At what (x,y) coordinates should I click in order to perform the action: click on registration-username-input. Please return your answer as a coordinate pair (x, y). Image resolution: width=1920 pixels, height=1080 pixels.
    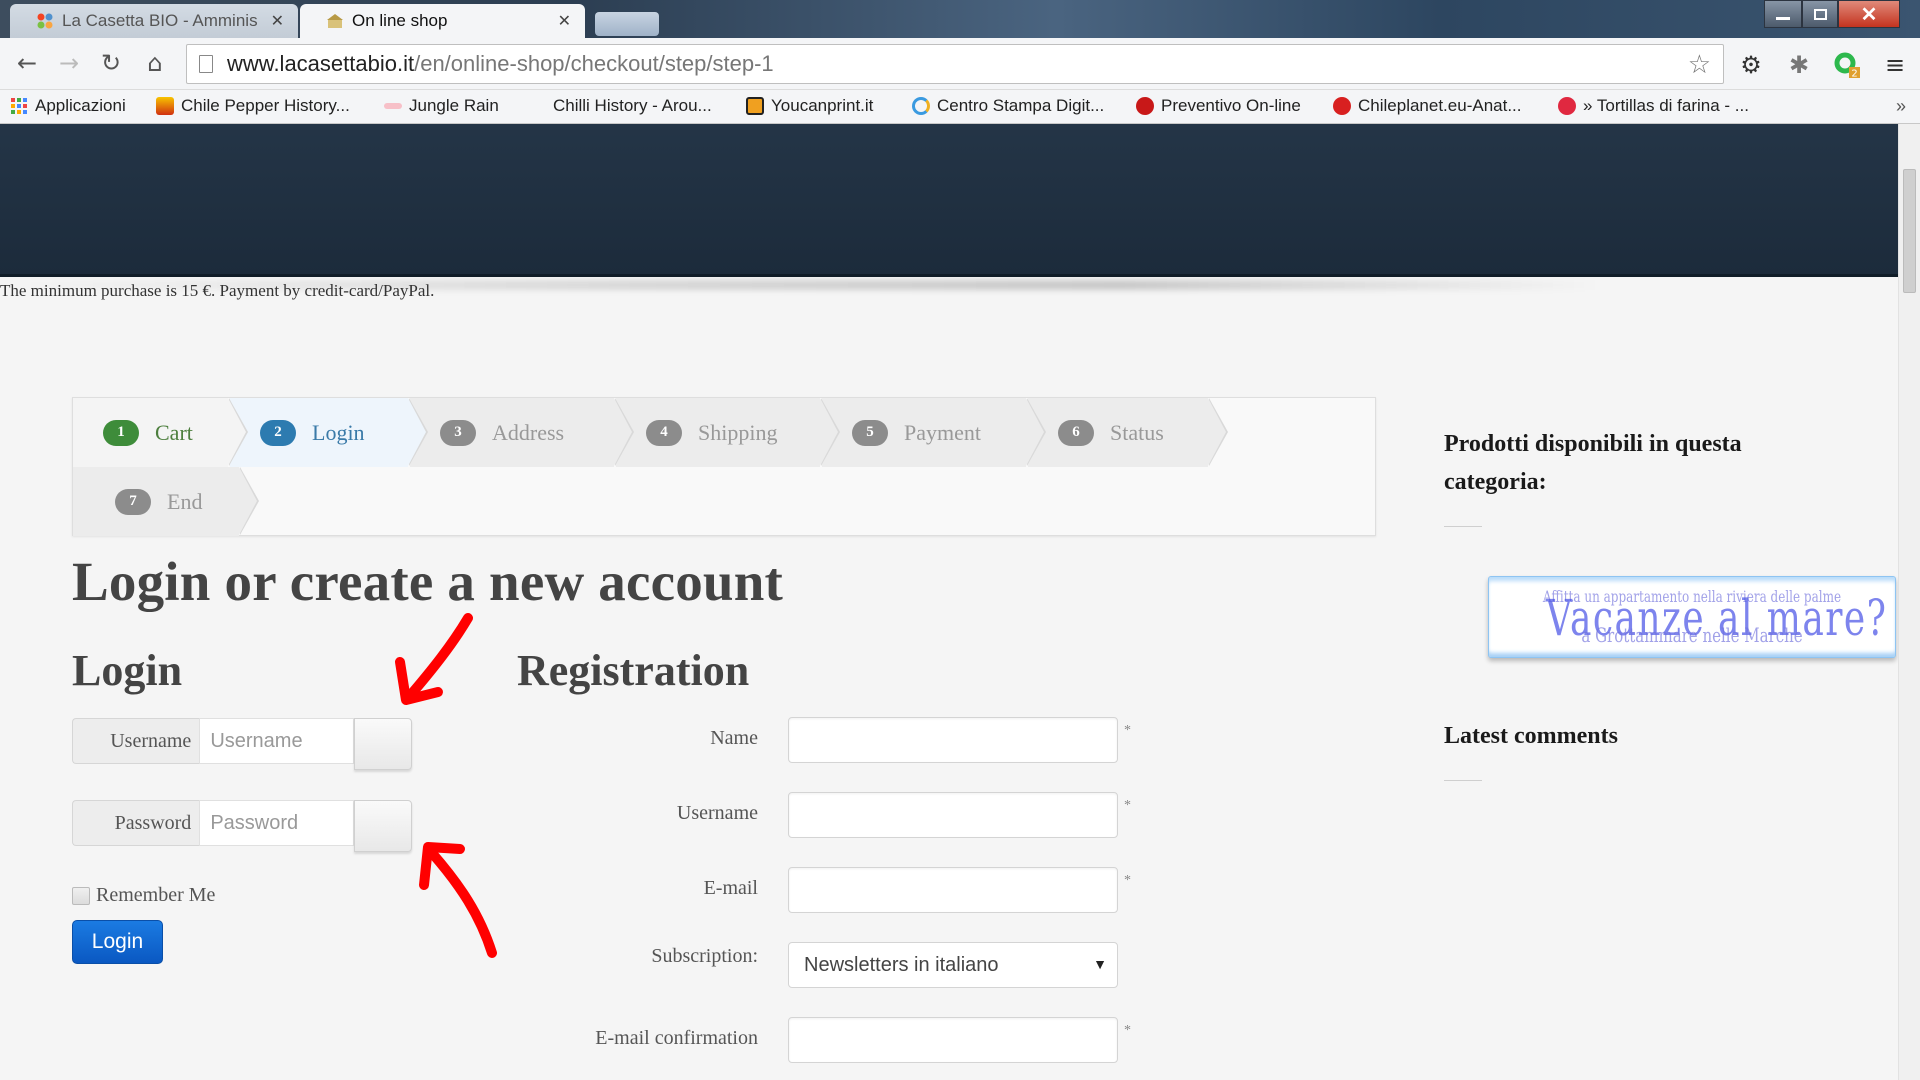
    Looking at the image, I should click on (953, 815).